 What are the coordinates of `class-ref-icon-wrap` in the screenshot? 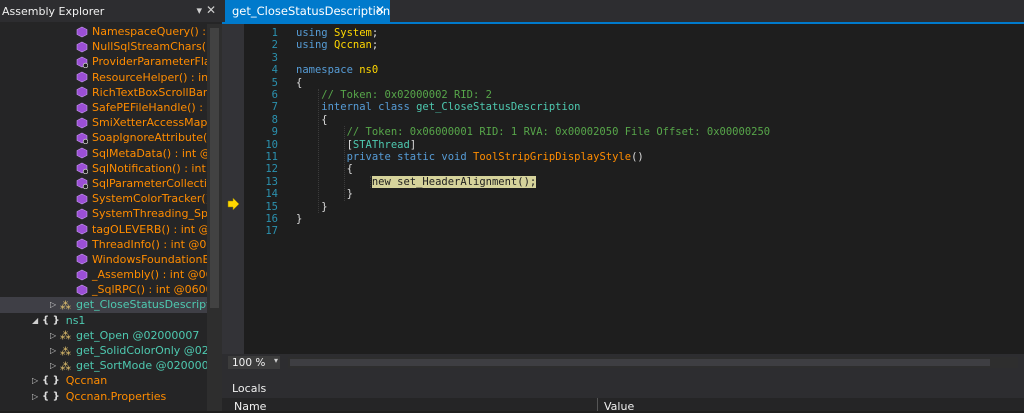 It's located at (82, 183).